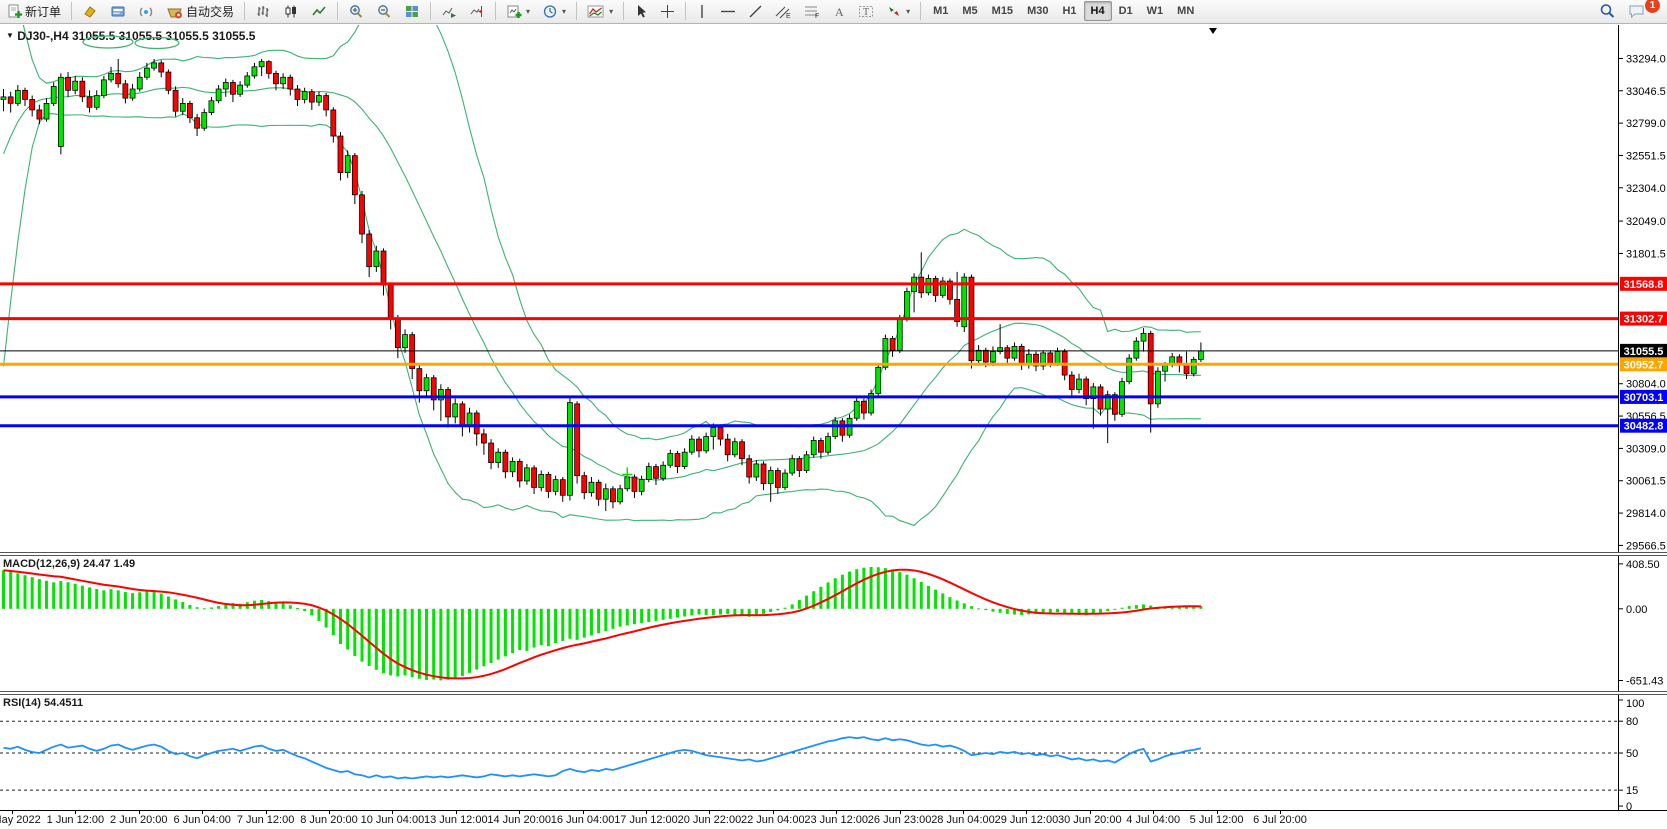 Image resolution: width=1667 pixels, height=829 pixels. Describe the element at coordinates (1644, 681) in the screenshot. I see `svg-text: -651.43` at that location.